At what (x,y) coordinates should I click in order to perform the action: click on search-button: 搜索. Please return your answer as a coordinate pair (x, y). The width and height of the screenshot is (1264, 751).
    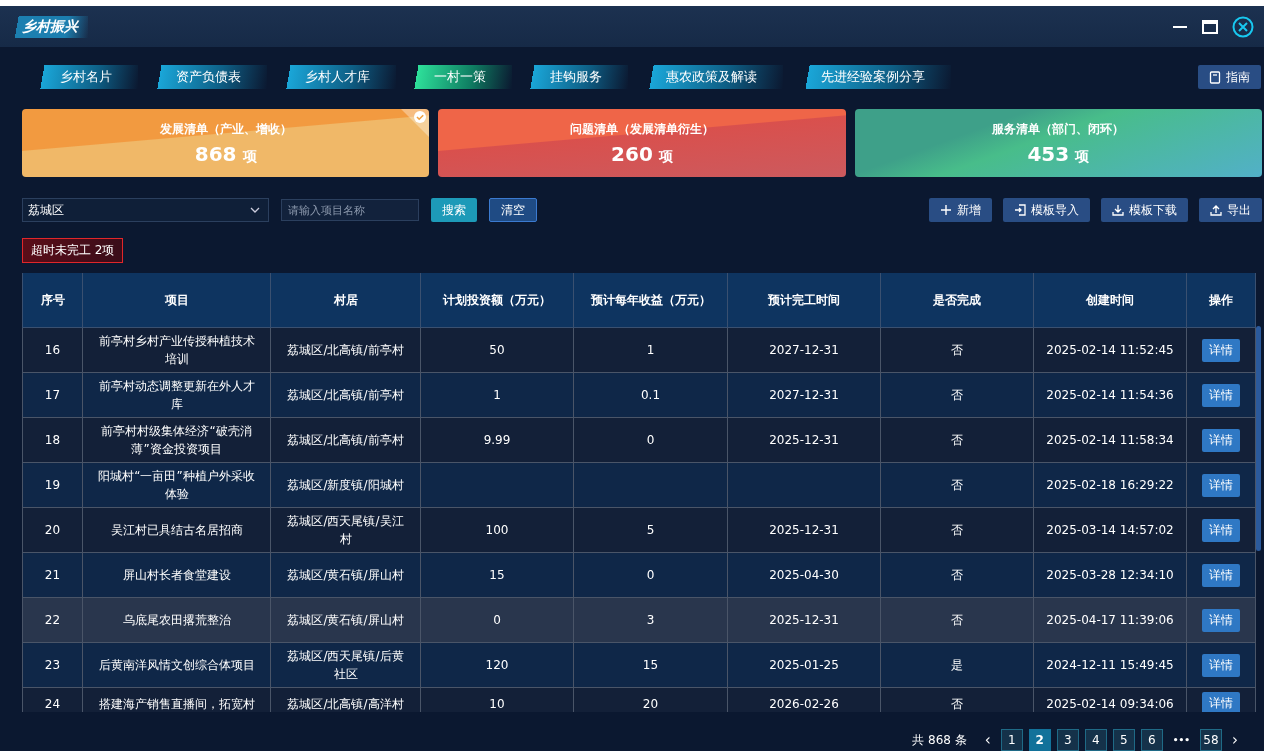
    Looking at the image, I should click on (454, 210).